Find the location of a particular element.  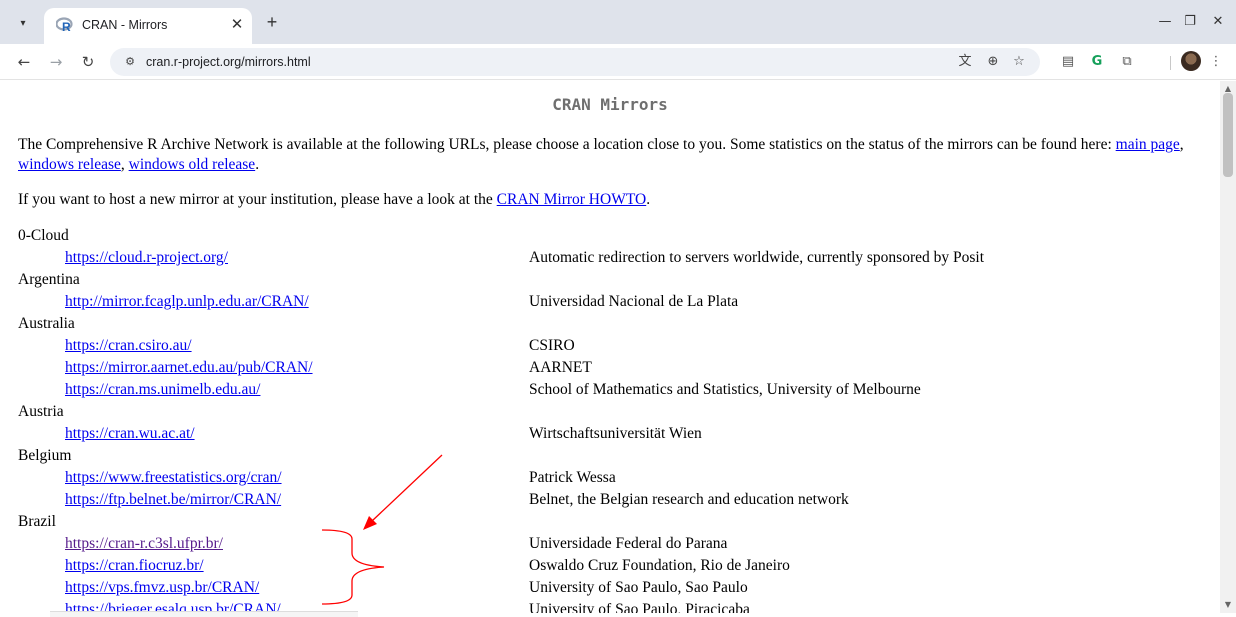

forward-arrow-icon: → is located at coordinates (56, 62).